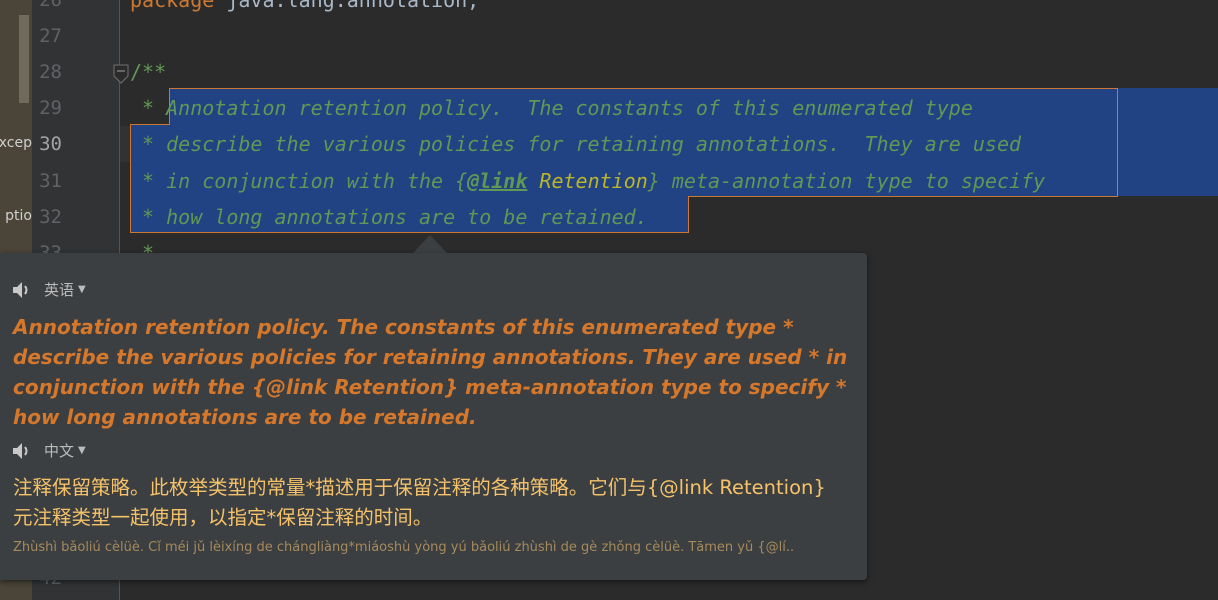 This screenshot has width=1218, height=600. What do you see at coordinates (50, 217) in the screenshot?
I see `line-number: 32` at bounding box center [50, 217].